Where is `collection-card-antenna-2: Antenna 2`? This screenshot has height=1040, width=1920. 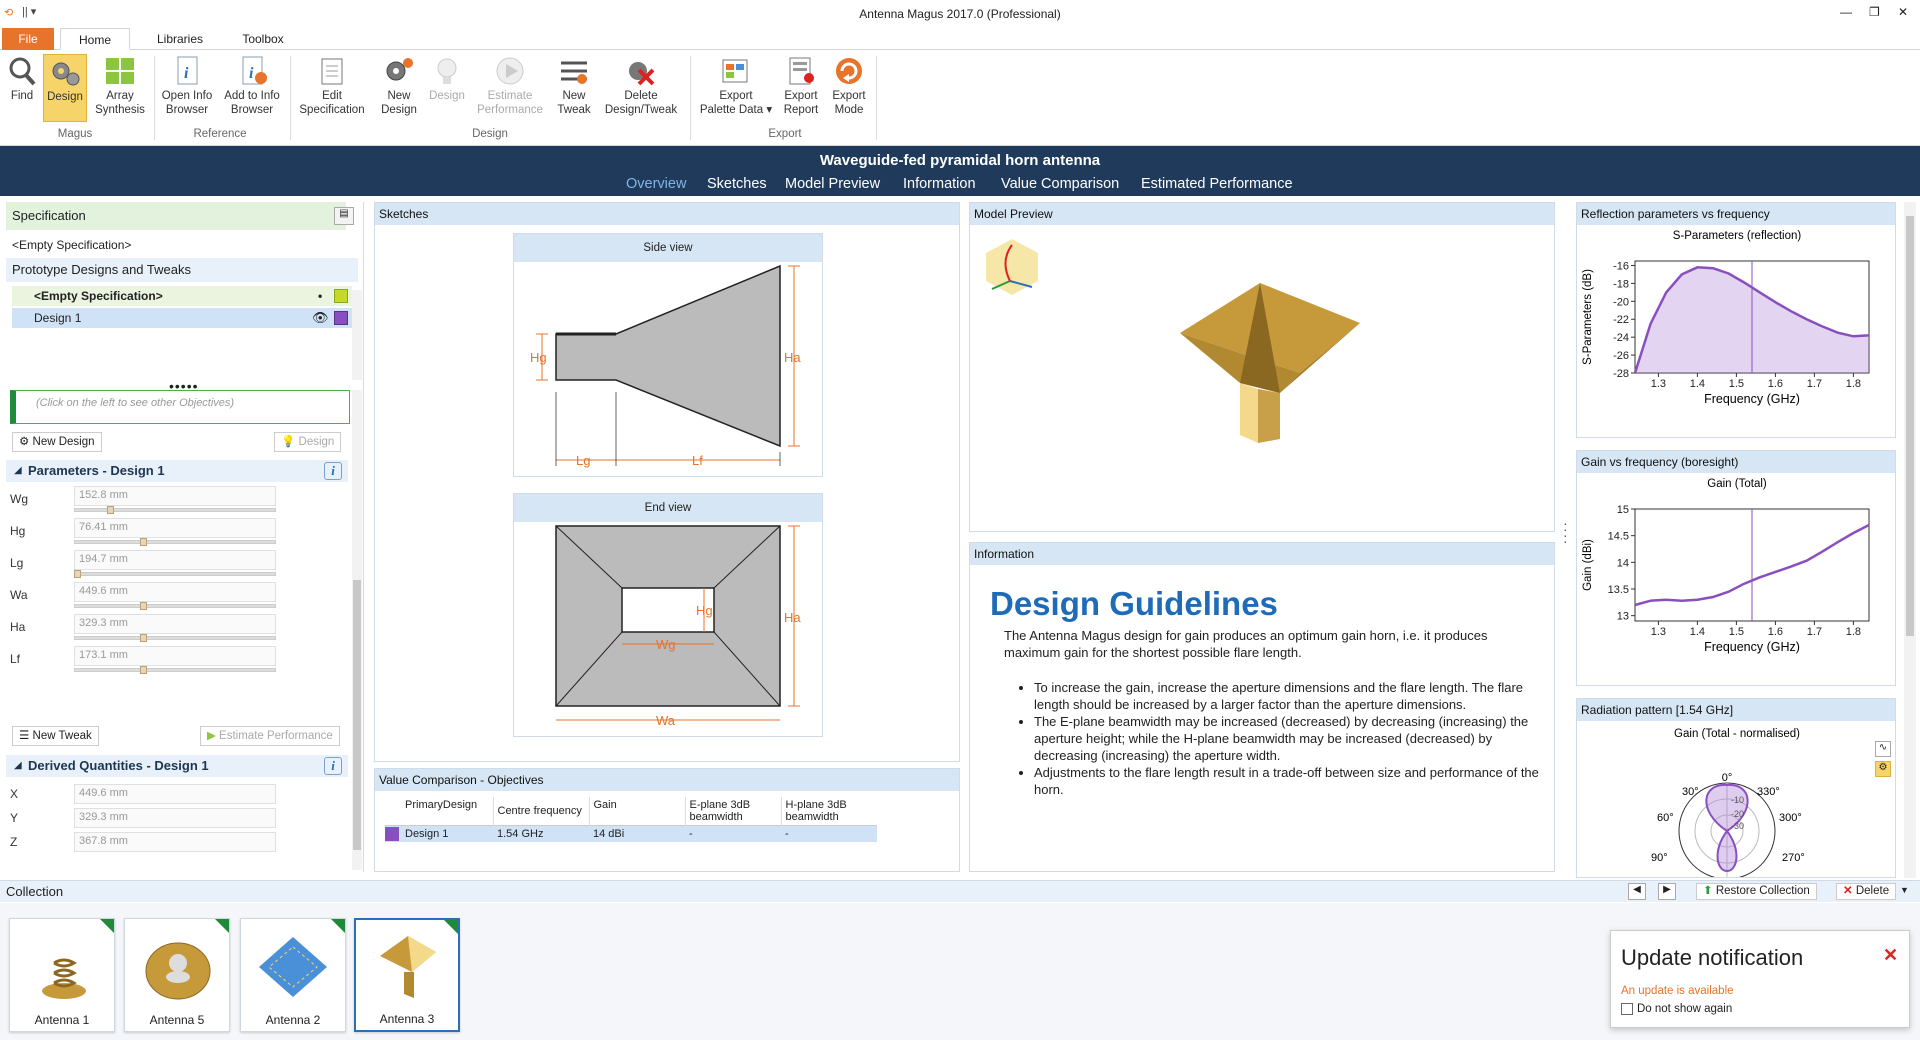
collection-card-antenna-2: Antenna 2 is located at coordinates (293, 975).